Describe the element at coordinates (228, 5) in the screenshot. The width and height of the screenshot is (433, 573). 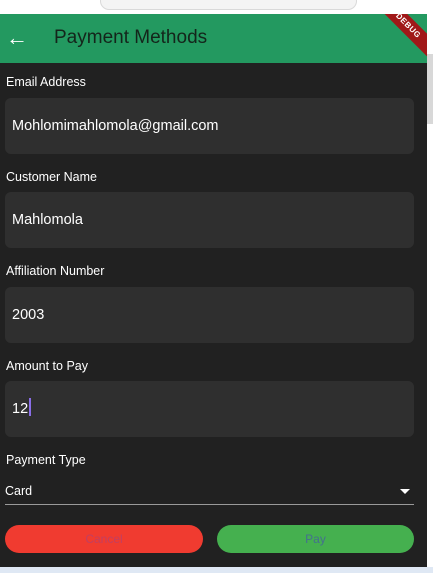
I see `address-bar-edge` at that location.